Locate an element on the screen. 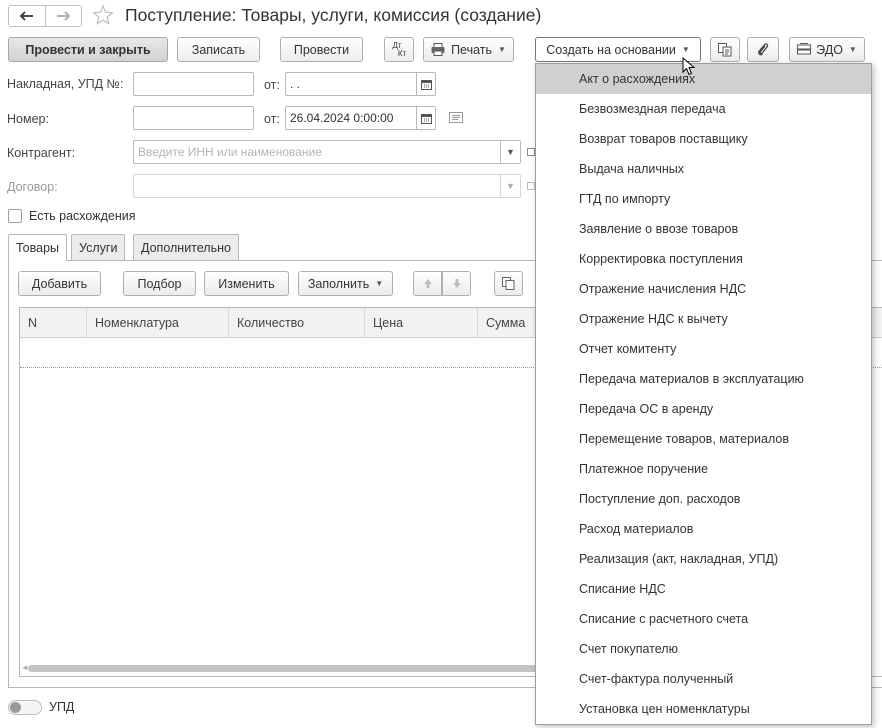 The image size is (882, 728). menu-item-free-transfer: Безвозмездная передача is located at coordinates (703, 109).